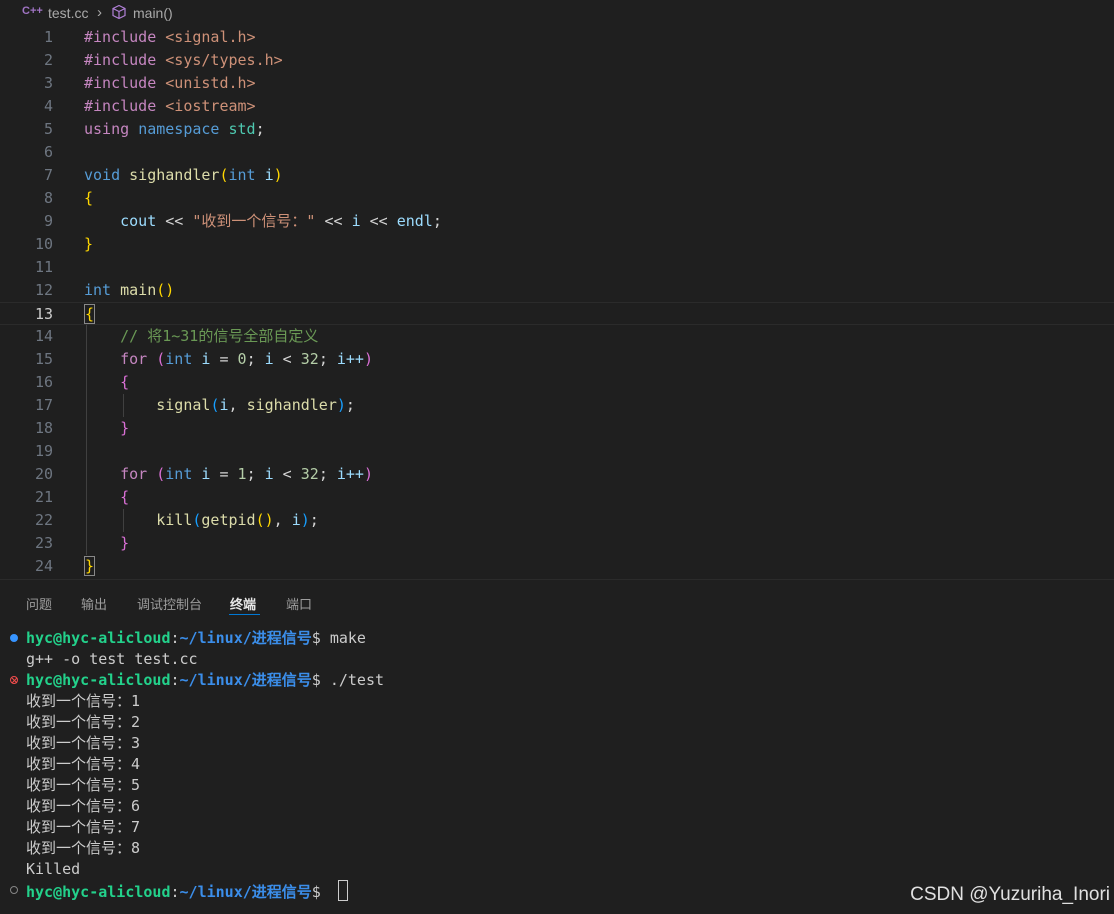  I want to click on terminal-output-line: Killed, so click(53, 869).